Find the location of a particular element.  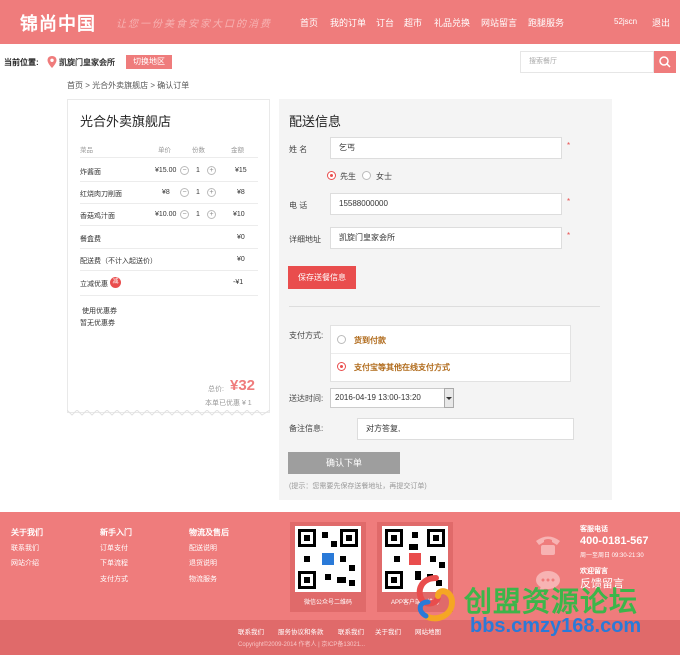

item-amount: ¥8 is located at coordinates (241, 192).